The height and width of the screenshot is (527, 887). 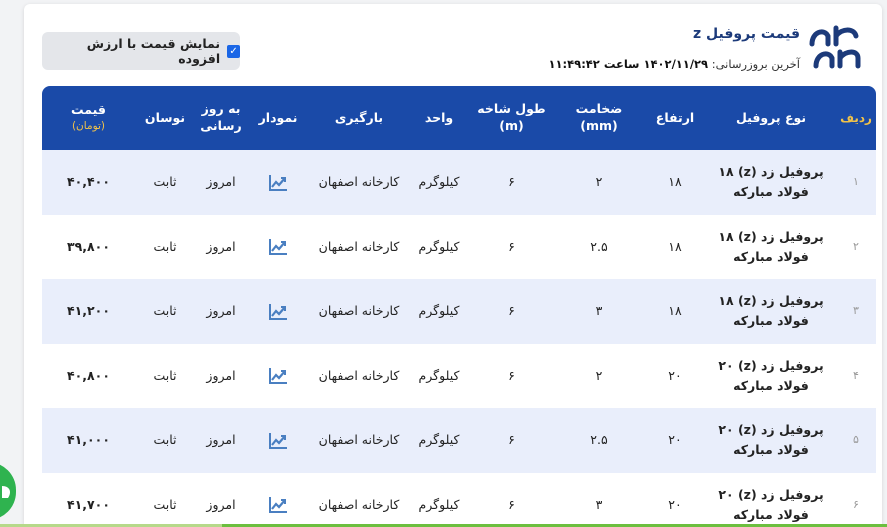 What do you see at coordinates (599, 109) in the screenshot?
I see `col-thickness-label: ضخامت` at bounding box center [599, 109].